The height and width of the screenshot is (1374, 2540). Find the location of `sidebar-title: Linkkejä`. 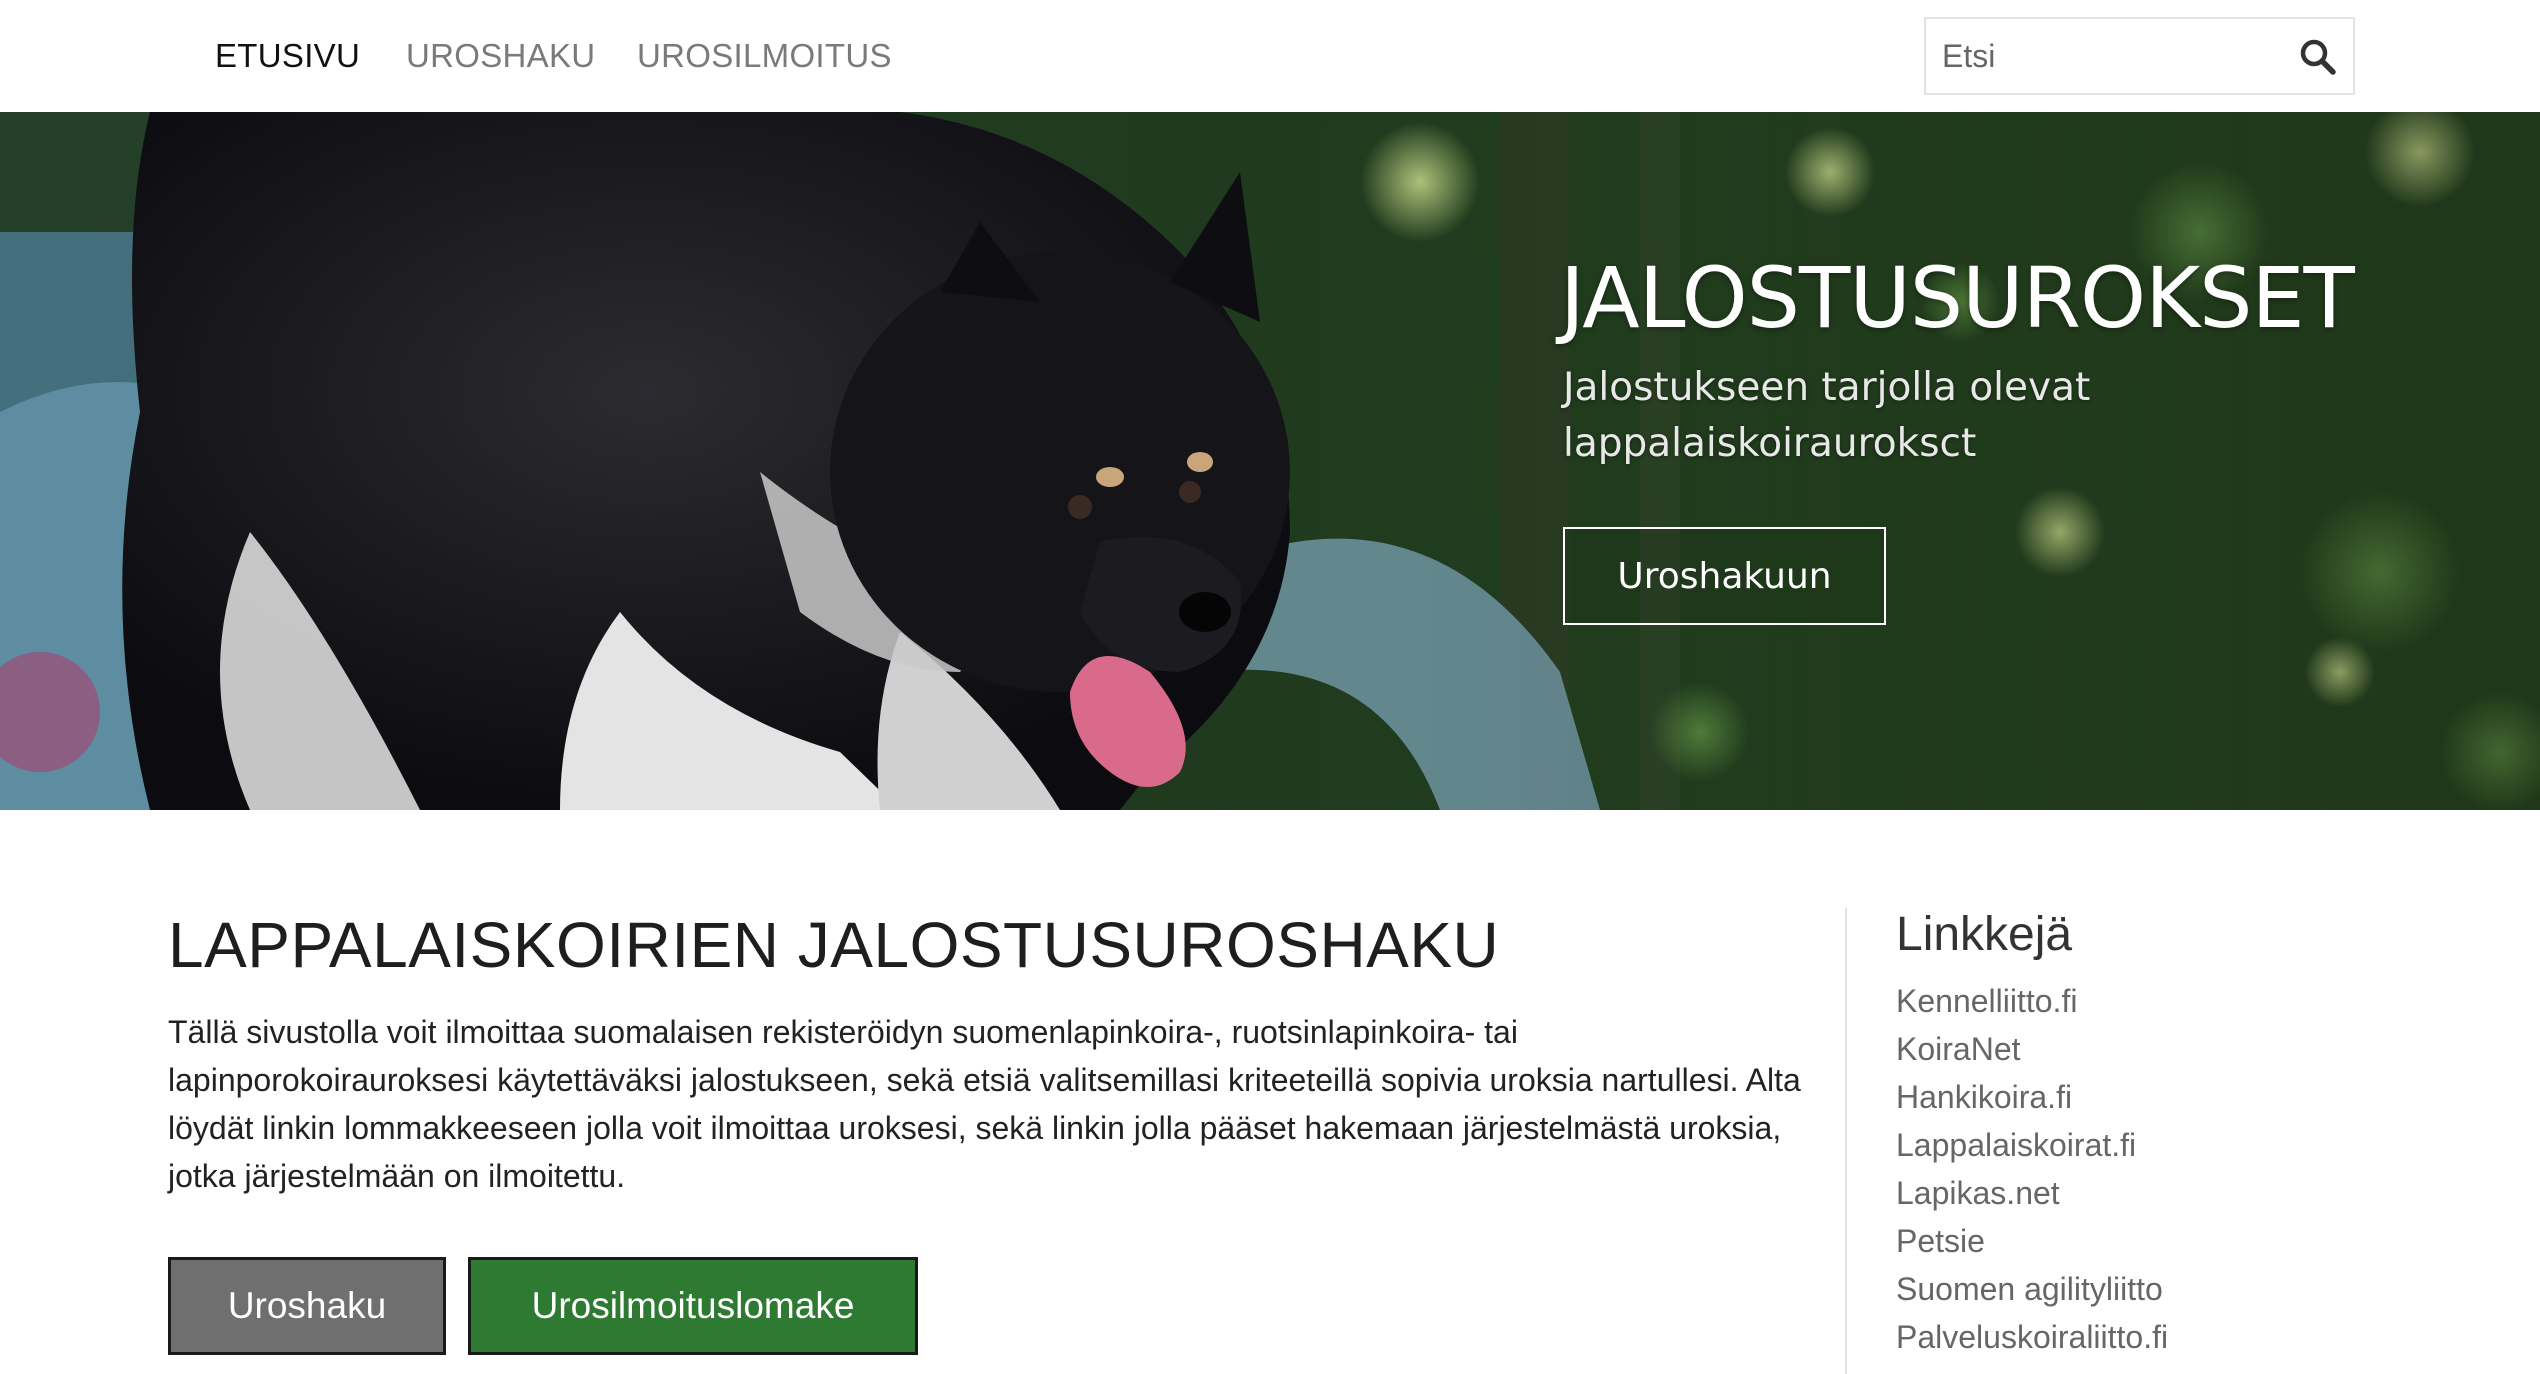

sidebar-title: Linkkejä is located at coordinates (1984, 934).